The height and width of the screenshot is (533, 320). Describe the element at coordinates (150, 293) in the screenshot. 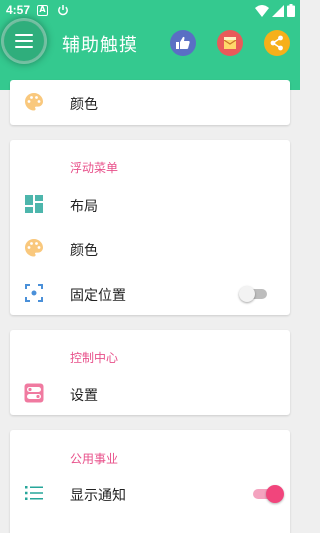

I see `fixed-position-row: 固定位置` at that location.